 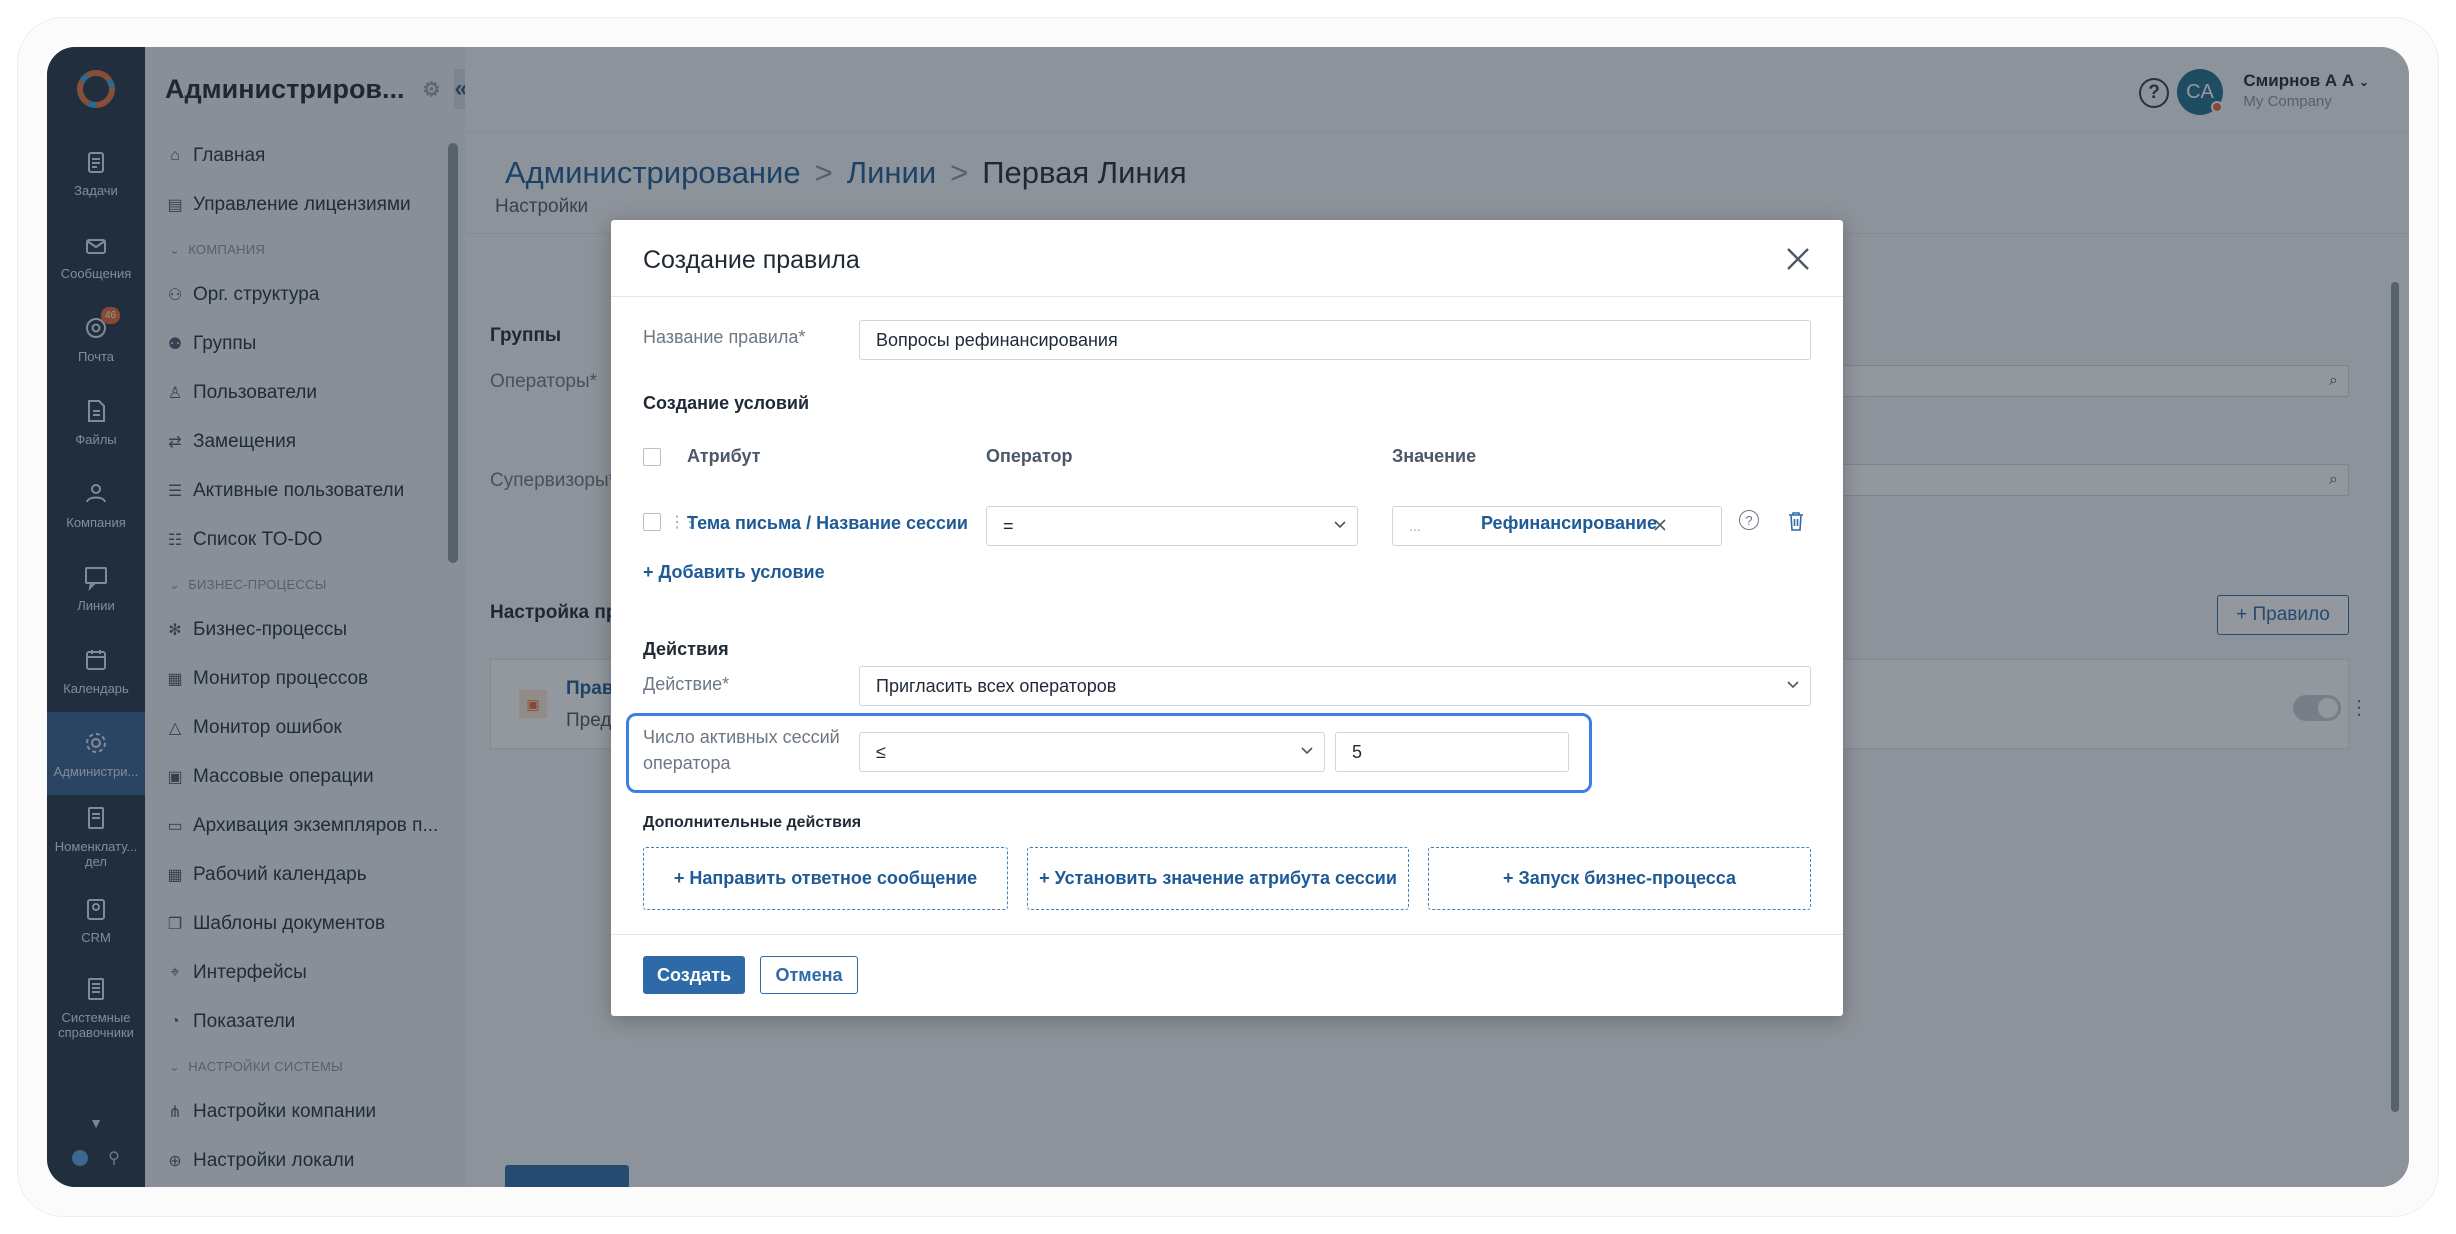 What do you see at coordinates (724, 456) in the screenshot?
I see `col-attribute: Атрибут` at bounding box center [724, 456].